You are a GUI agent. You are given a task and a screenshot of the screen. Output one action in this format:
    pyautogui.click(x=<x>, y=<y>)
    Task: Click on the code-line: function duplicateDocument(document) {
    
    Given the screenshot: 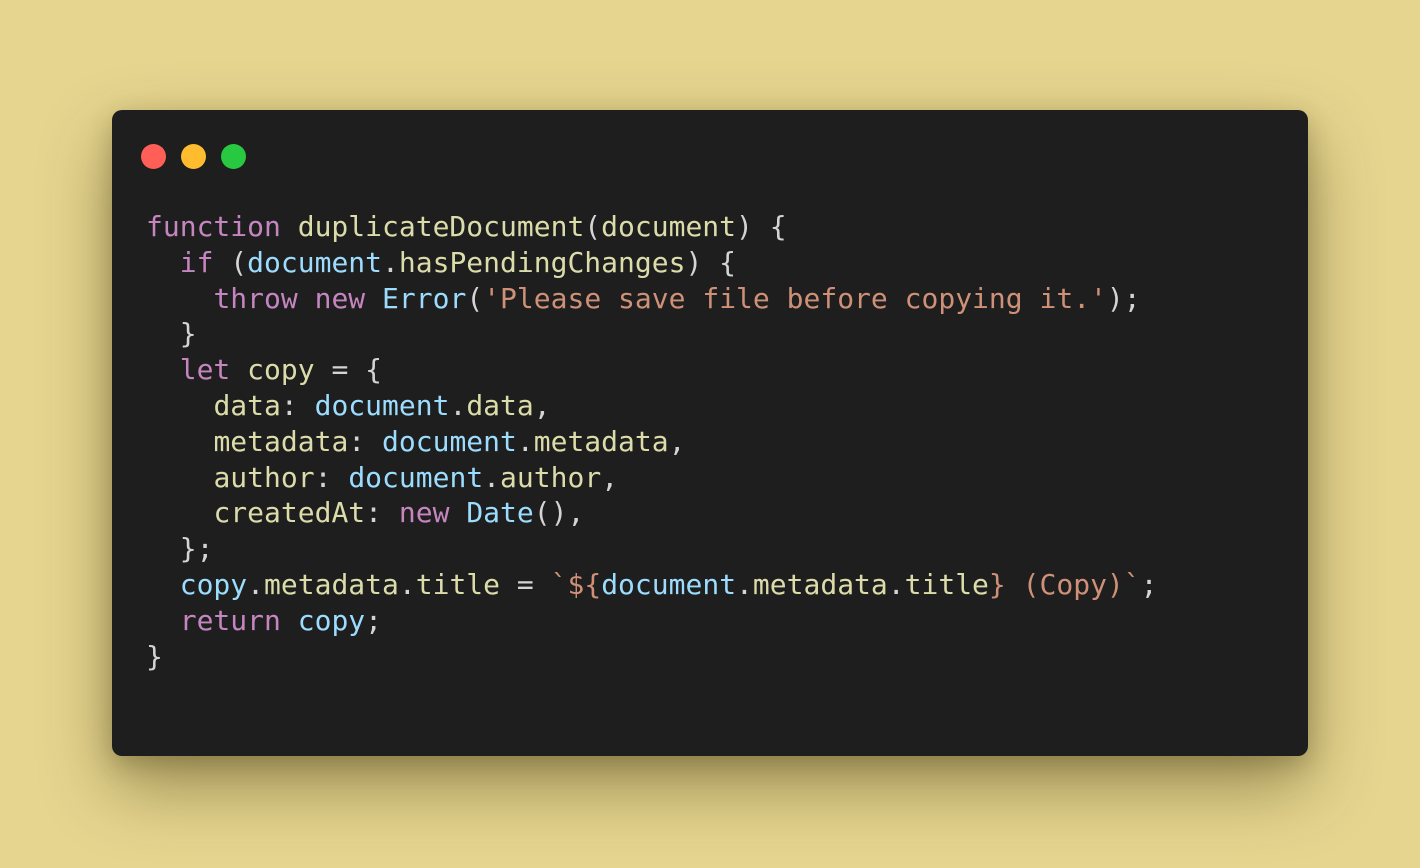 What is the action you would take?
    pyautogui.click(x=652, y=227)
    